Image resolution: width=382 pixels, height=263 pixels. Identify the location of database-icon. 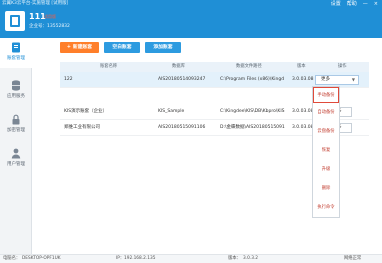
(16, 85).